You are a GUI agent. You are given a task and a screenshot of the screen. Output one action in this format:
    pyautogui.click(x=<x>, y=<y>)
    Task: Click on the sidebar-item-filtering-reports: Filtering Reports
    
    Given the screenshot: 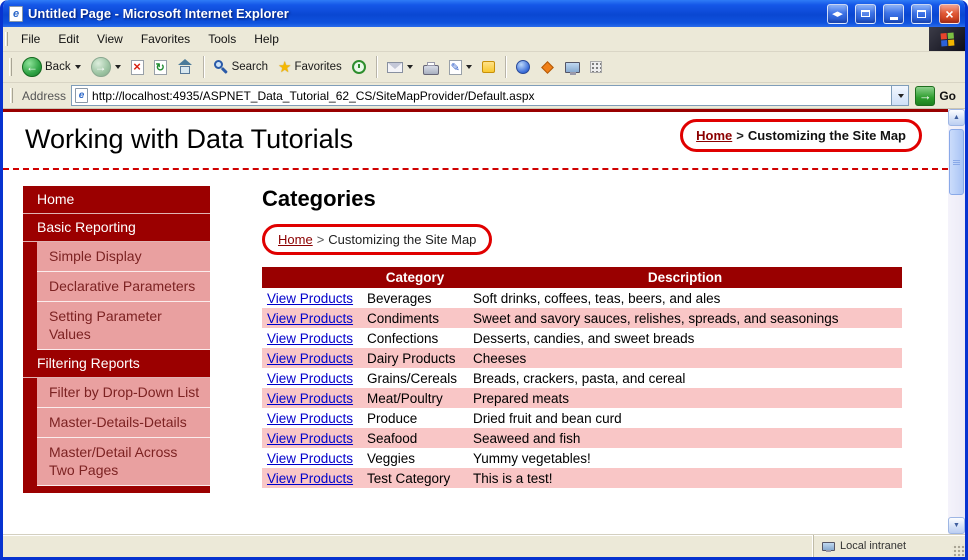 What is the action you would take?
    pyautogui.click(x=116, y=364)
    